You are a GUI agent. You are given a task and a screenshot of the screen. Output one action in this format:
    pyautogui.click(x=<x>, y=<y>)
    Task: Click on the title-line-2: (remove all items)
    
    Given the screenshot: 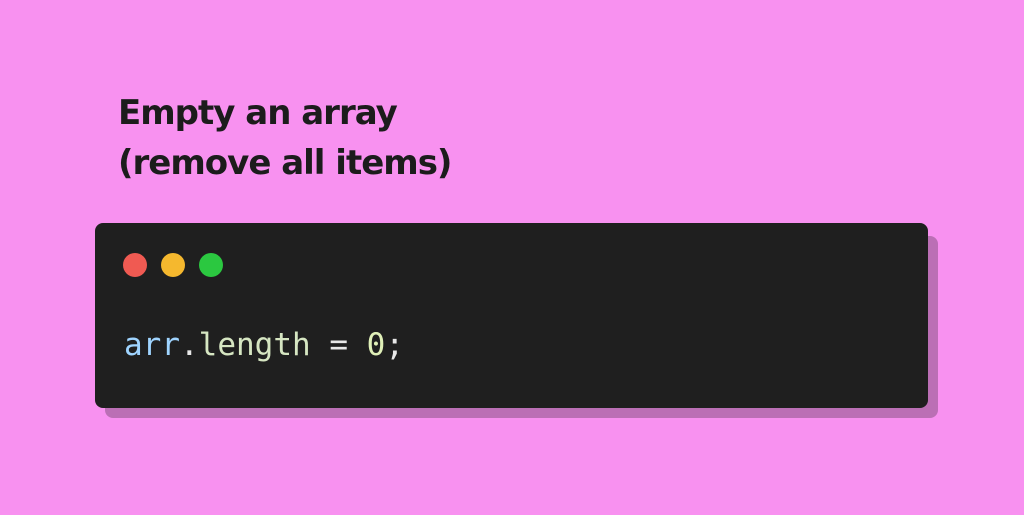 What is the action you would take?
    pyautogui.click(x=285, y=163)
    